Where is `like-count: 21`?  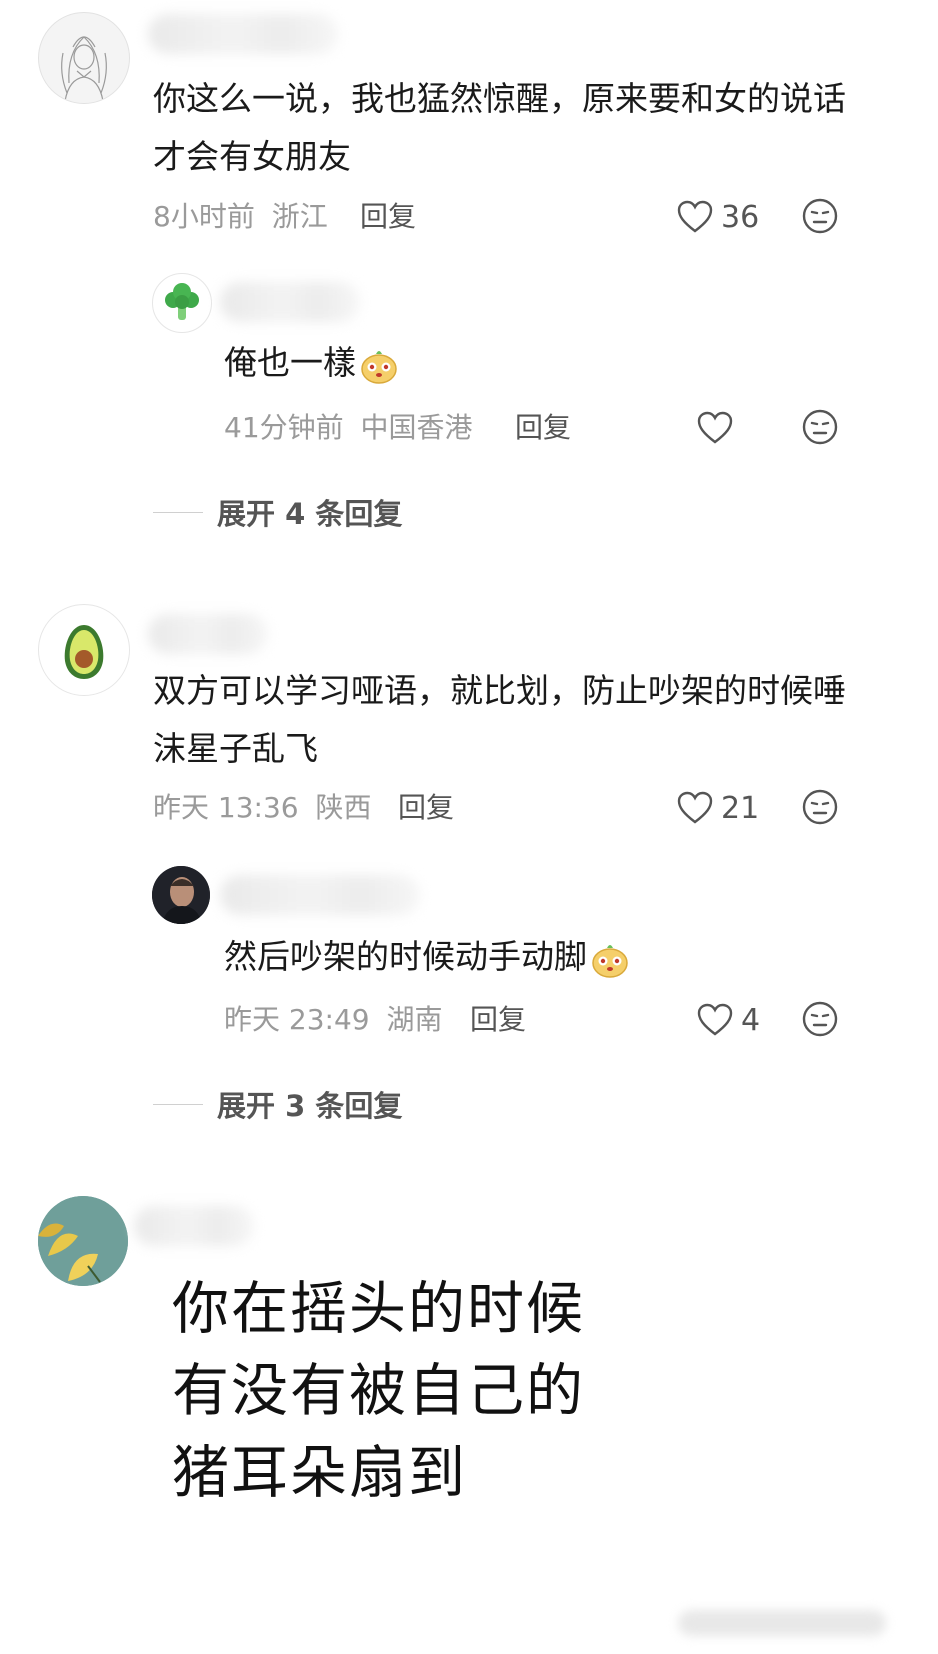
like-count: 21 is located at coordinates (740, 808).